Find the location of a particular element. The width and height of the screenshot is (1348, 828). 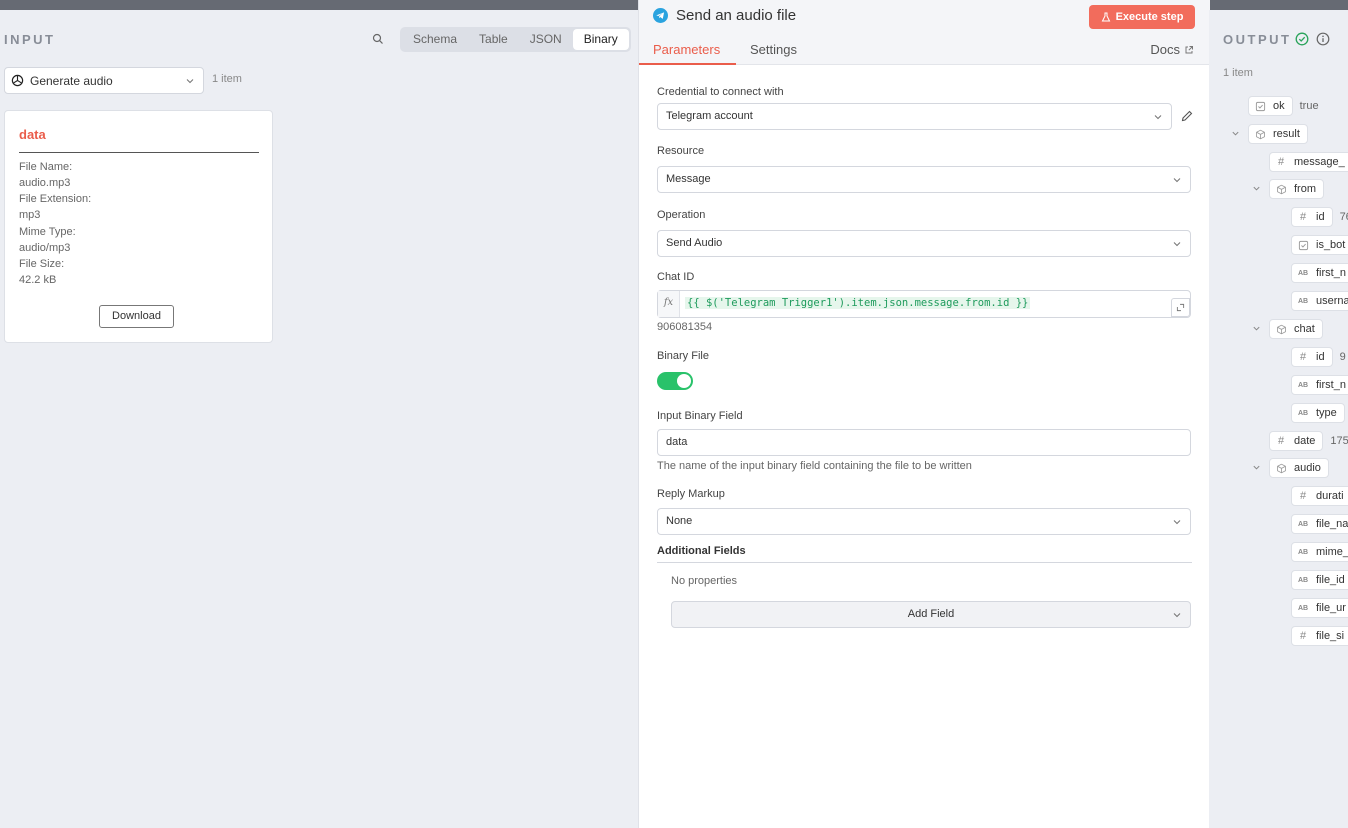

schema-field-key: message_ is located at coordinates (1319, 162).